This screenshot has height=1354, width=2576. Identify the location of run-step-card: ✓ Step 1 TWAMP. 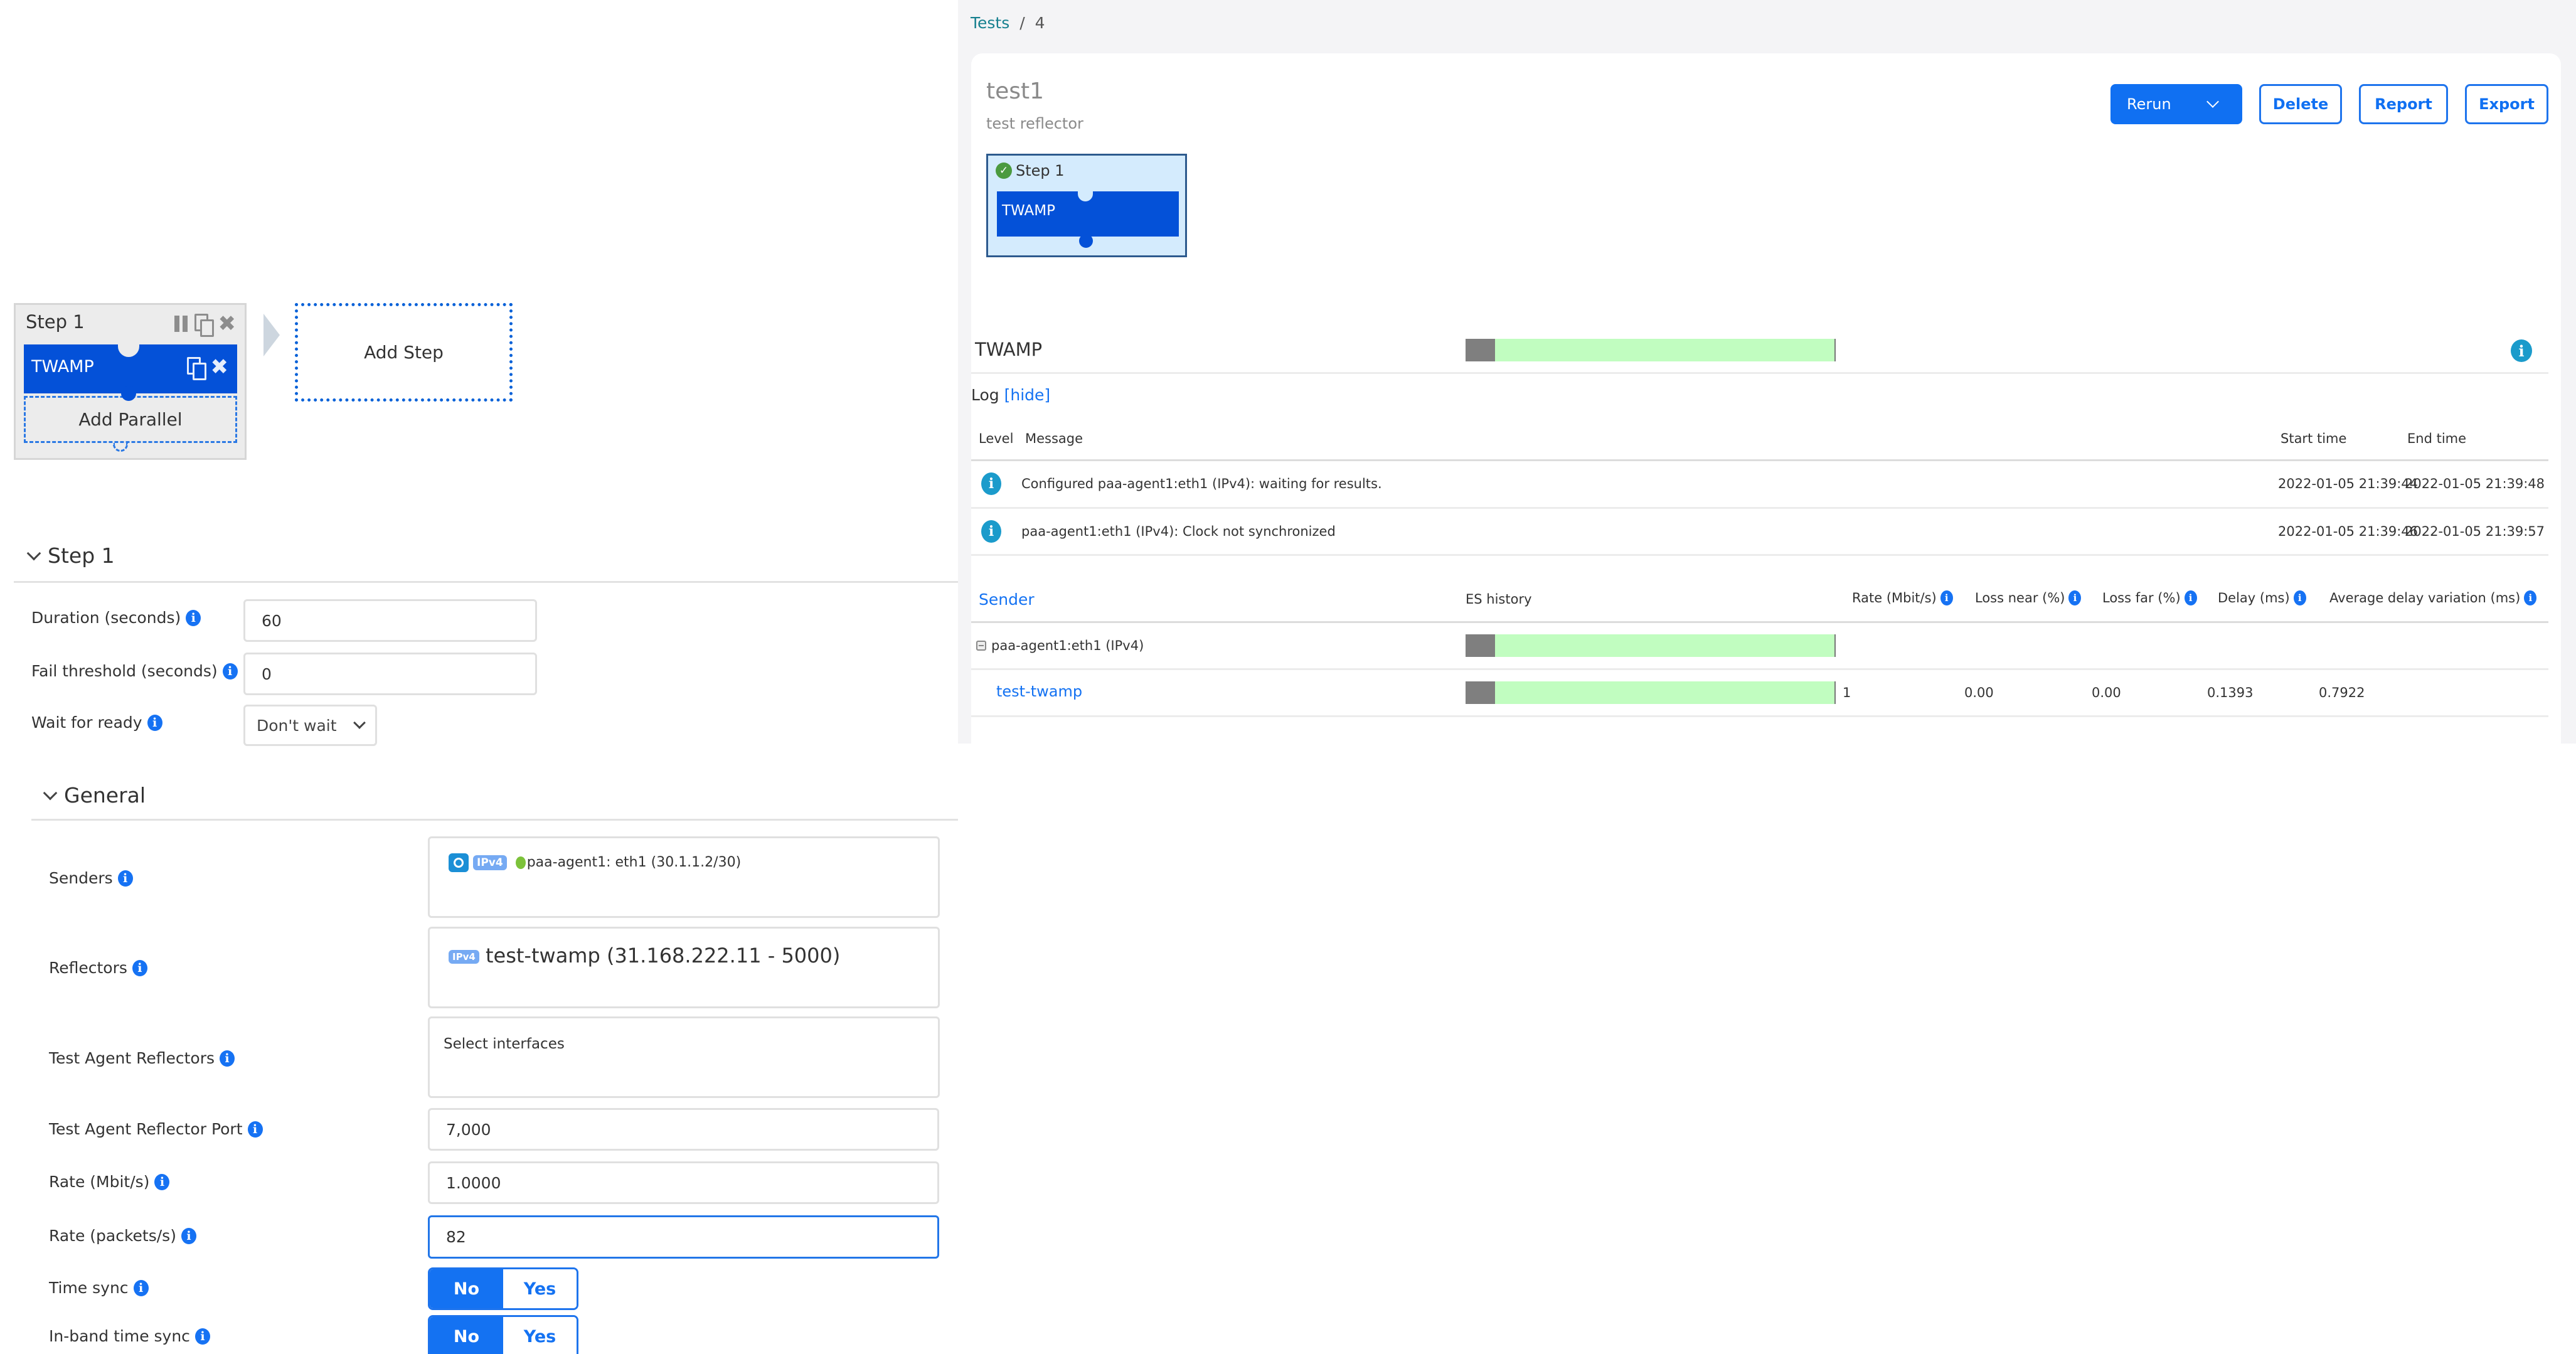
(1086, 205).